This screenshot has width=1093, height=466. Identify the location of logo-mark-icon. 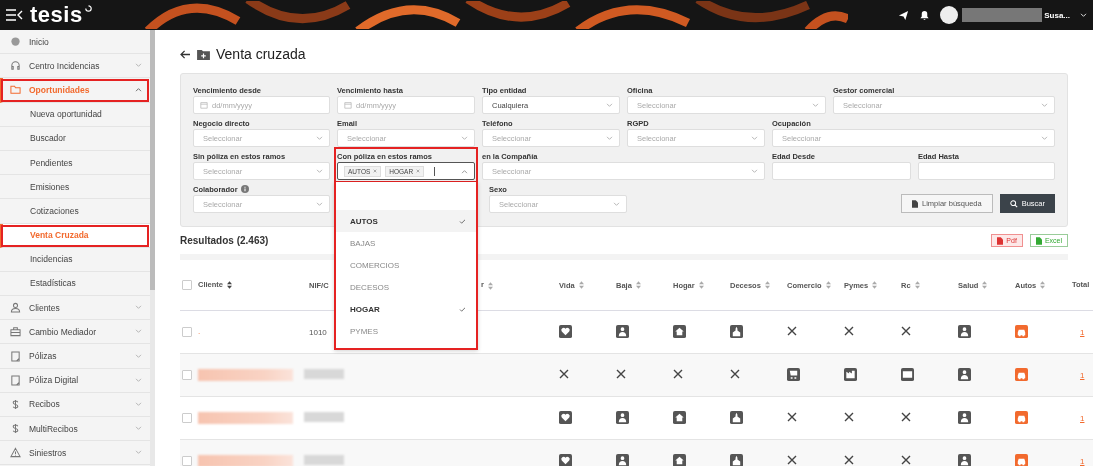
(88, 8).